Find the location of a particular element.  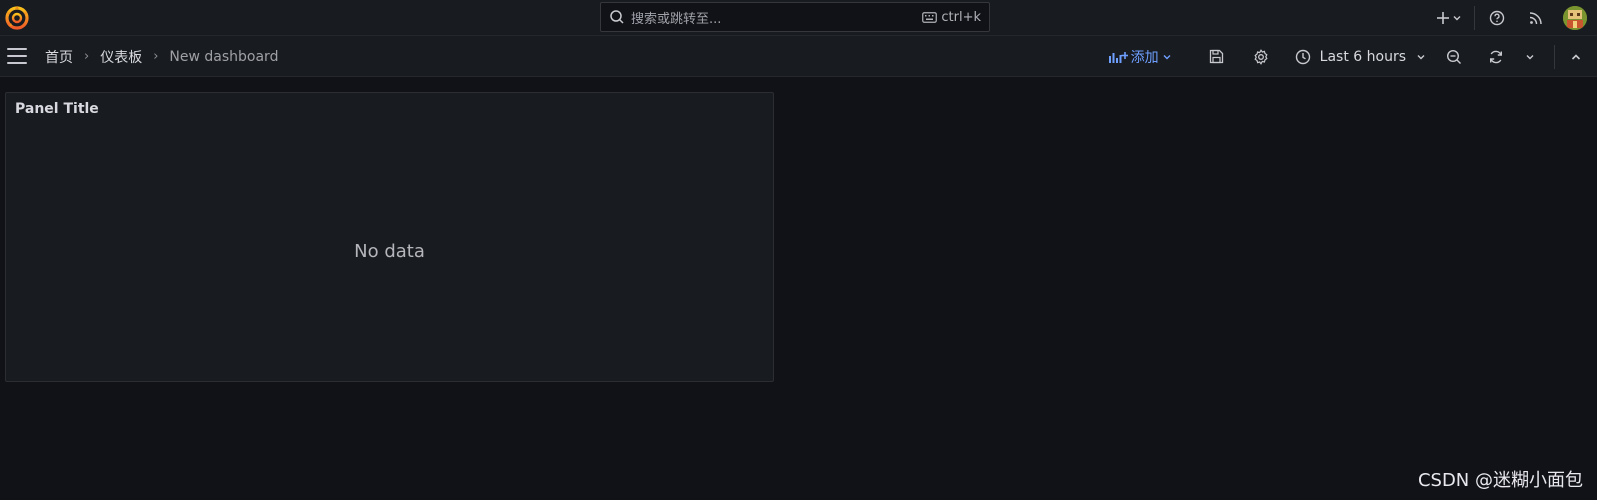

time-range-label: Last 6 hours is located at coordinates (1362, 56).